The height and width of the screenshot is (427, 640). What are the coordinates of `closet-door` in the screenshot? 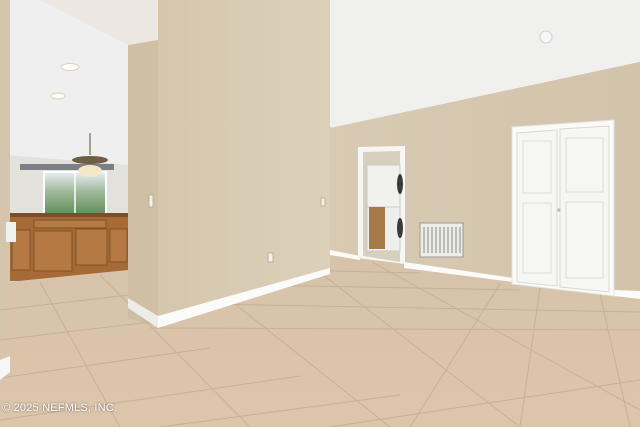 It's located at (563, 208).